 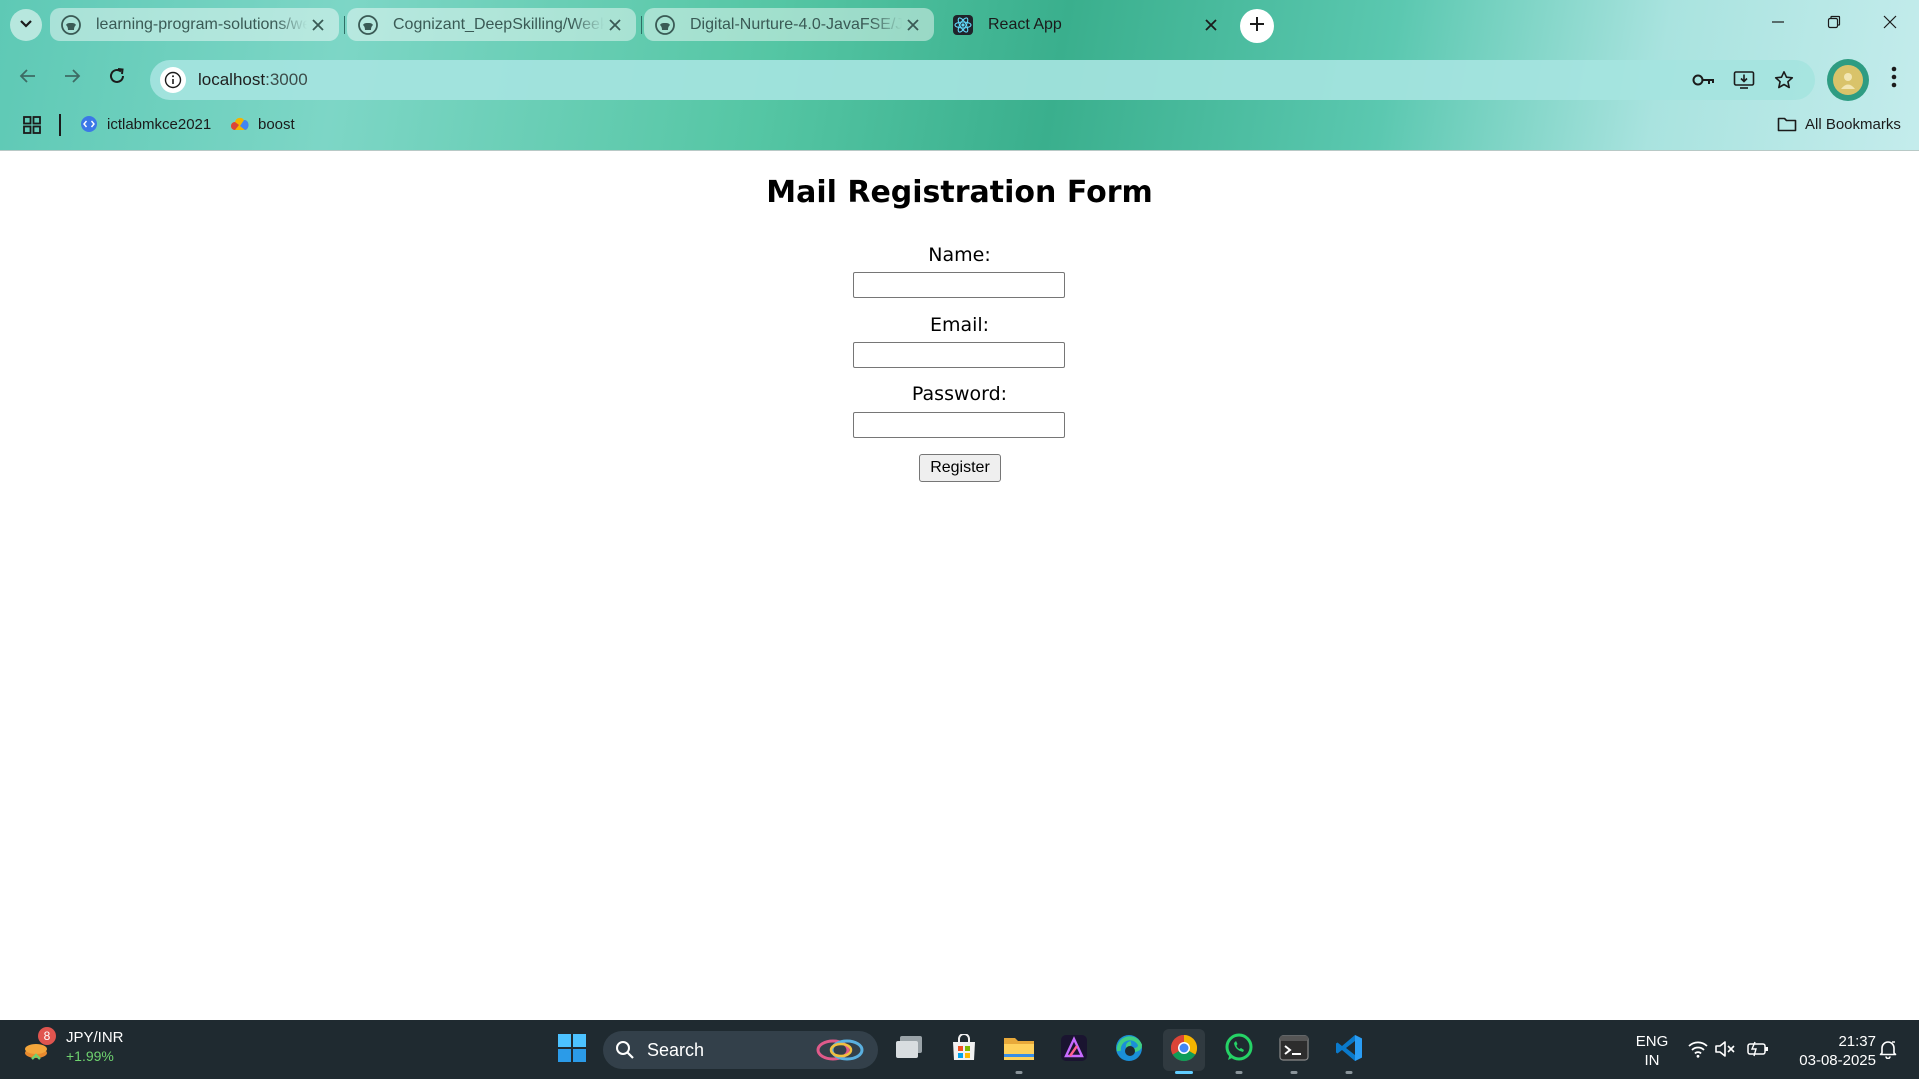 I want to click on language-indicator: ENG IN, so click(x=1652, y=1051).